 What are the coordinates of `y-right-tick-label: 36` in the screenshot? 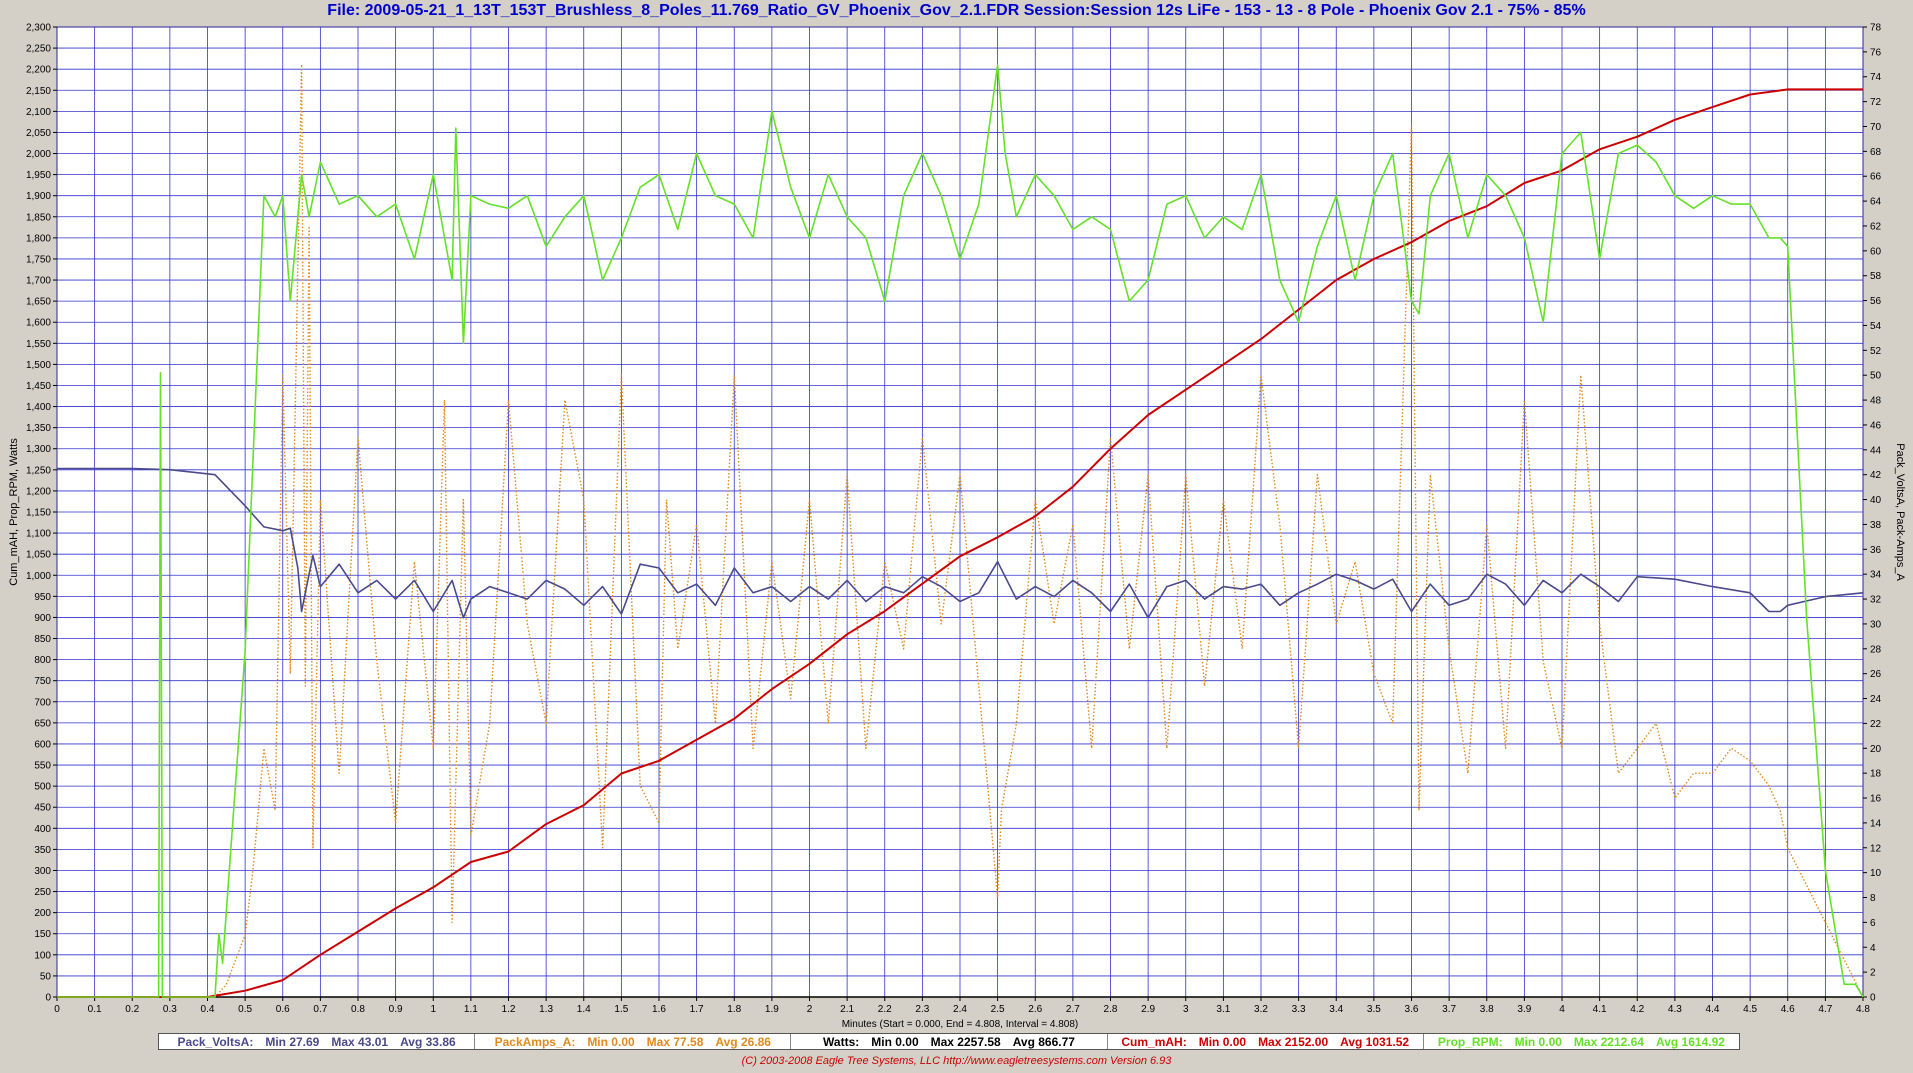 It's located at (1876, 550).